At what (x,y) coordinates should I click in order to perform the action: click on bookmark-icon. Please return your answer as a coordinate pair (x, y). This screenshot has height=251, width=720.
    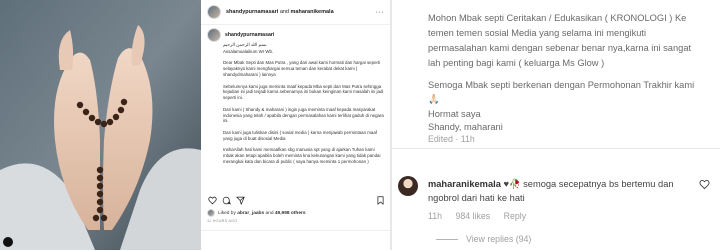
    Looking at the image, I should click on (380, 200).